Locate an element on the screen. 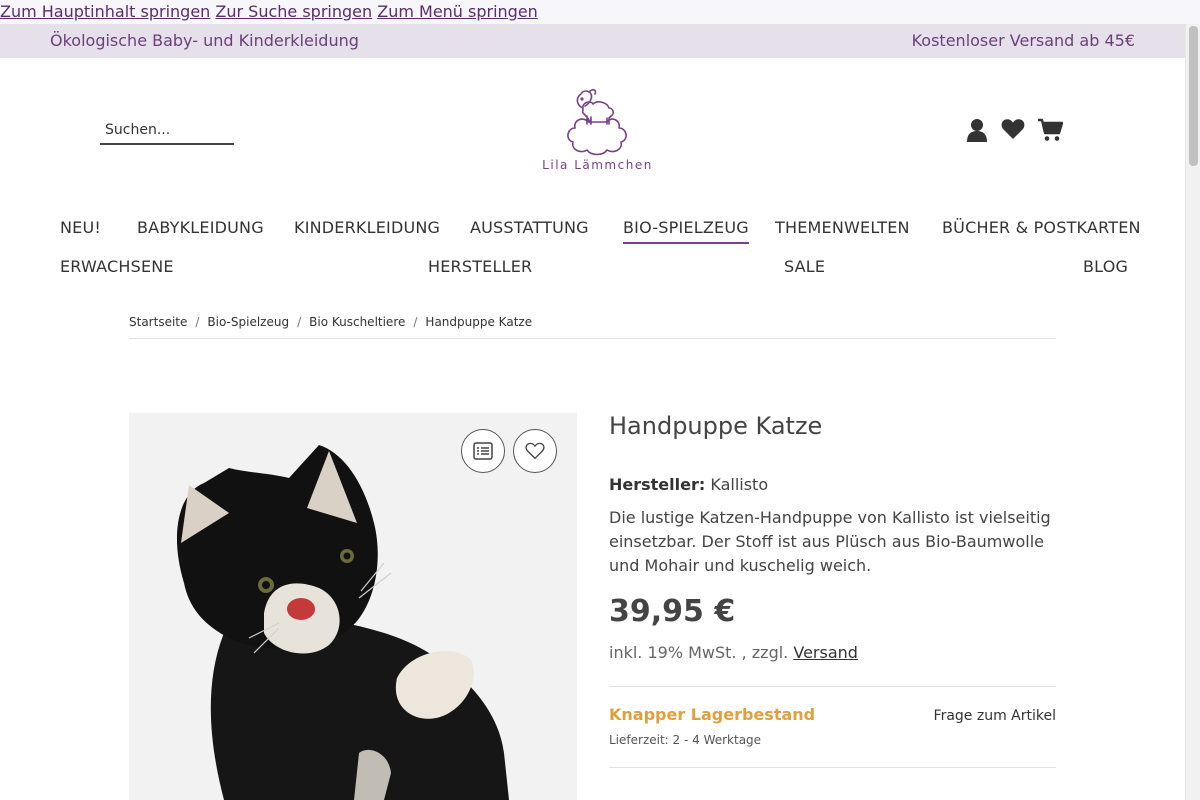 The image size is (1200, 800). tax-text: inkl. 19% MwSt. , zzgl. is located at coordinates (699, 652).